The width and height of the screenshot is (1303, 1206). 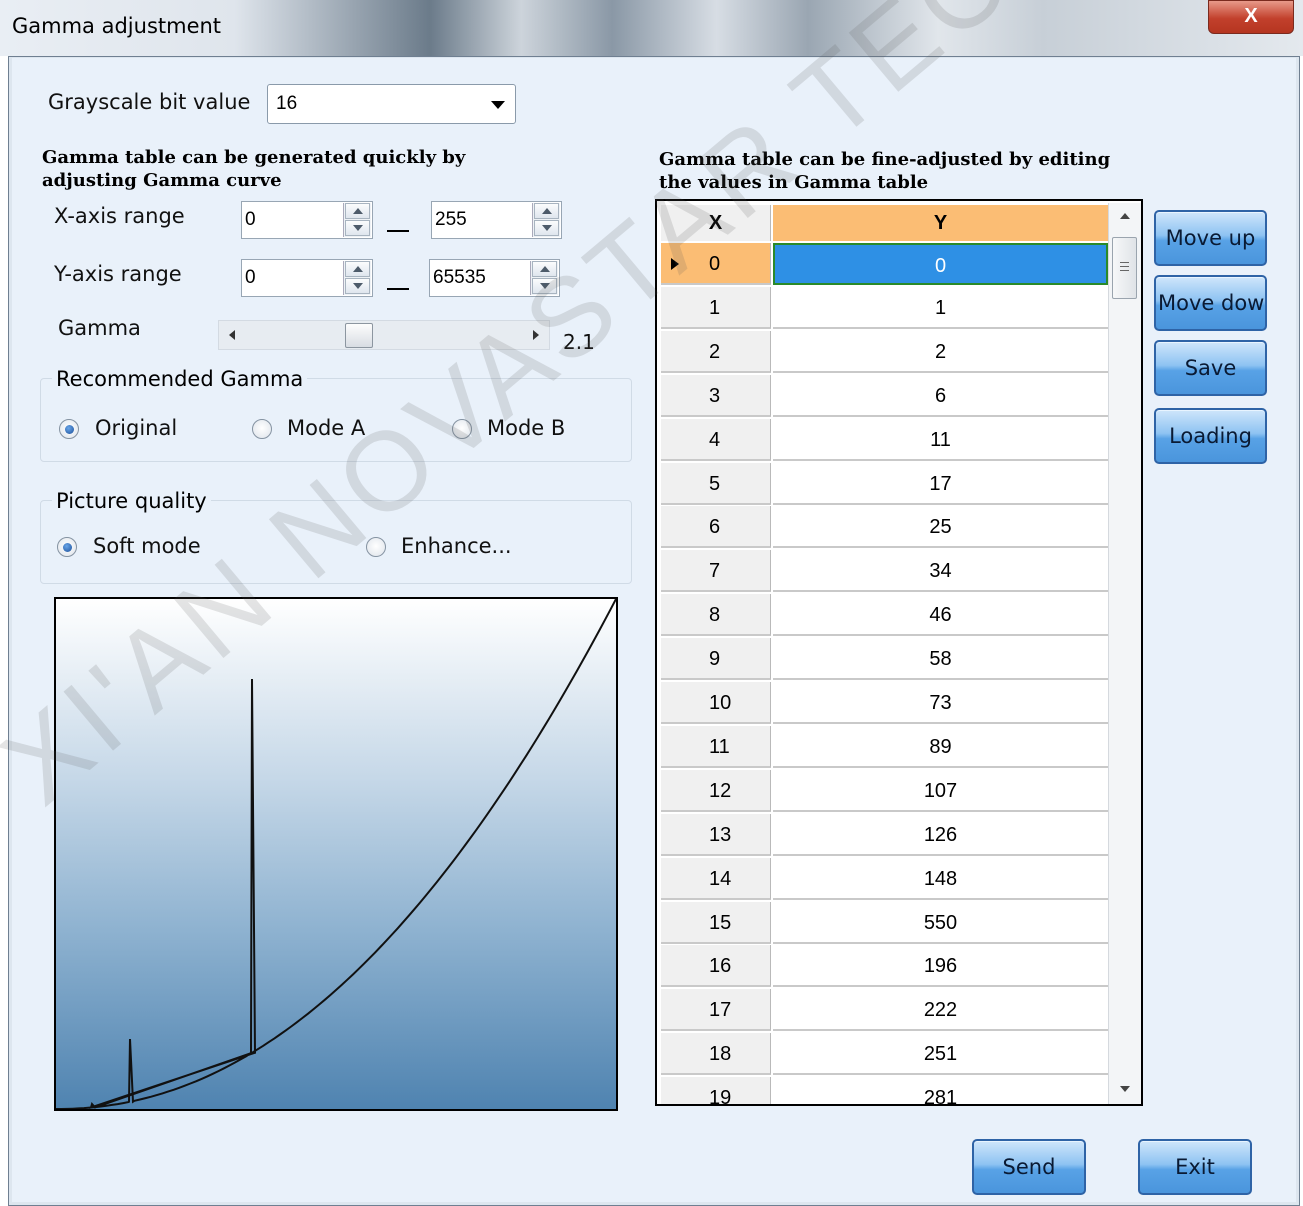 What do you see at coordinates (307, 220) in the screenshot?
I see `x-min-spinner: 0` at bounding box center [307, 220].